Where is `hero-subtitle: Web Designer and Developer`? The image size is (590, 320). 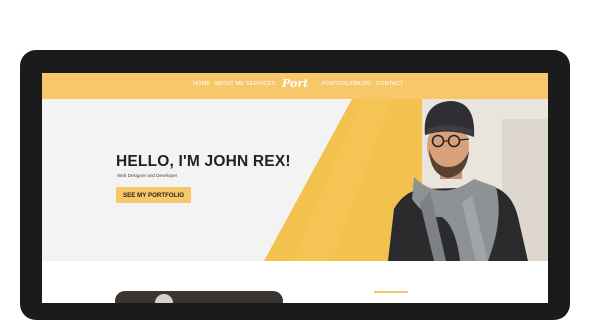 hero-subtitle: Web Designer and Developer is located at coordinates (147, 175).